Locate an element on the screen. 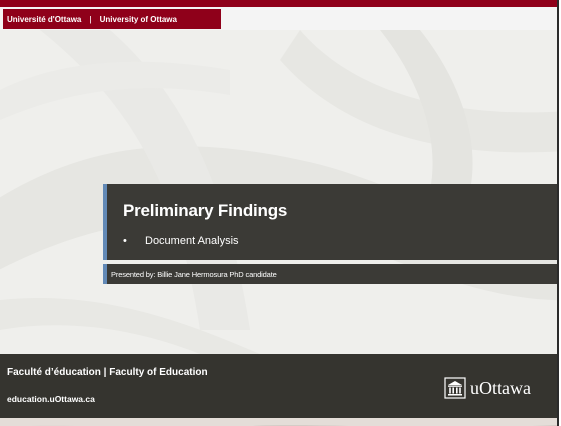  university-building-icon is located at coordinates (455, 388).